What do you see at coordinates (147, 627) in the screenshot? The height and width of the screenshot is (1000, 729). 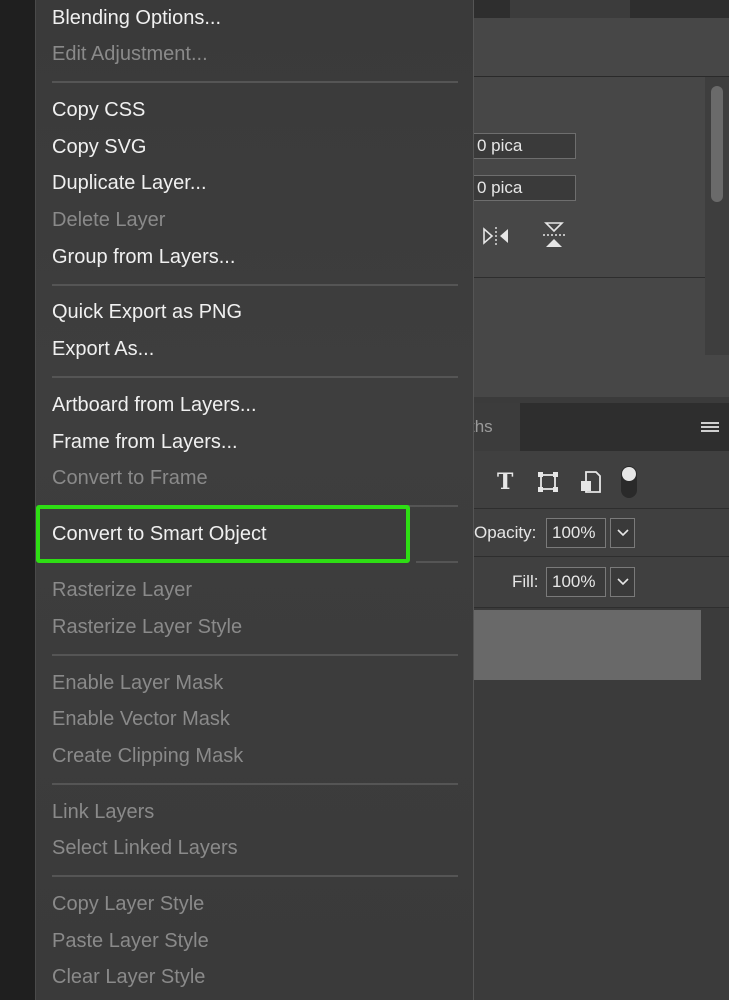 I see `menu-item-rasterize-layer-style: Rasterize Layer Style` at bounding box center [147, 627].